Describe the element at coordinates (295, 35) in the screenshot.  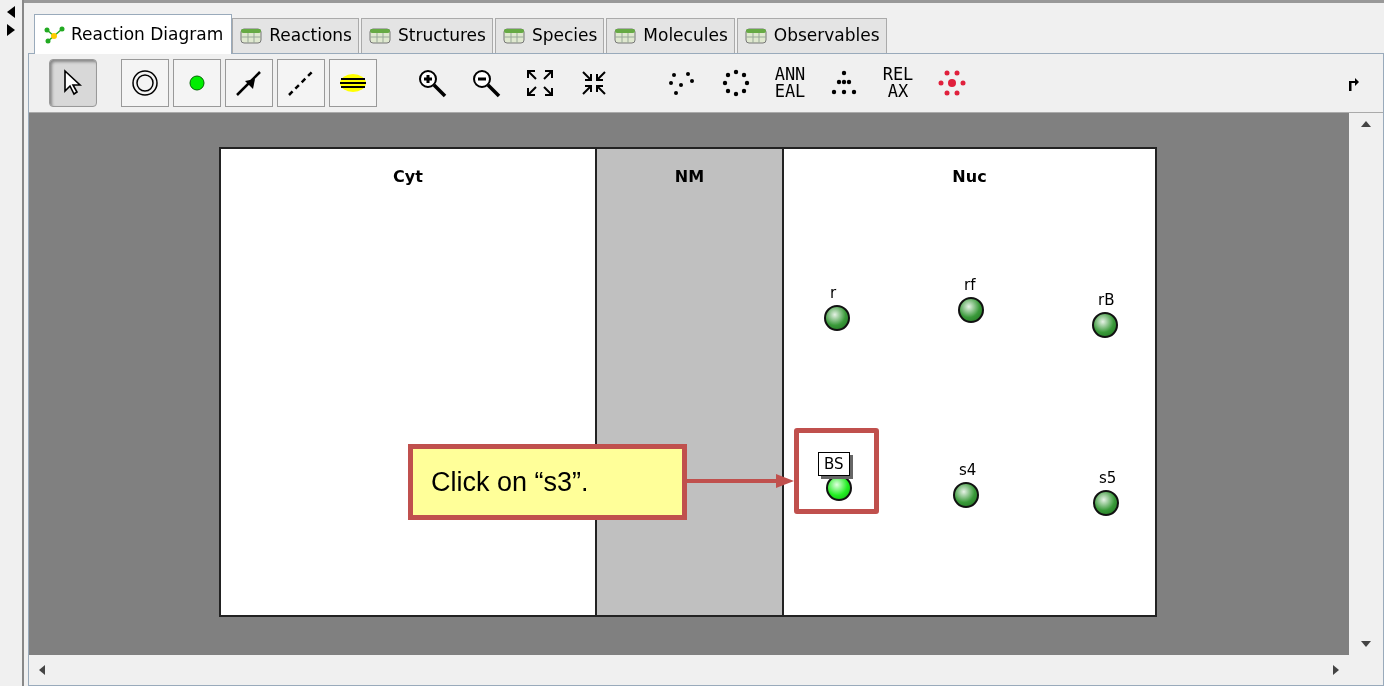
I see `tab: Reactions` at that location.